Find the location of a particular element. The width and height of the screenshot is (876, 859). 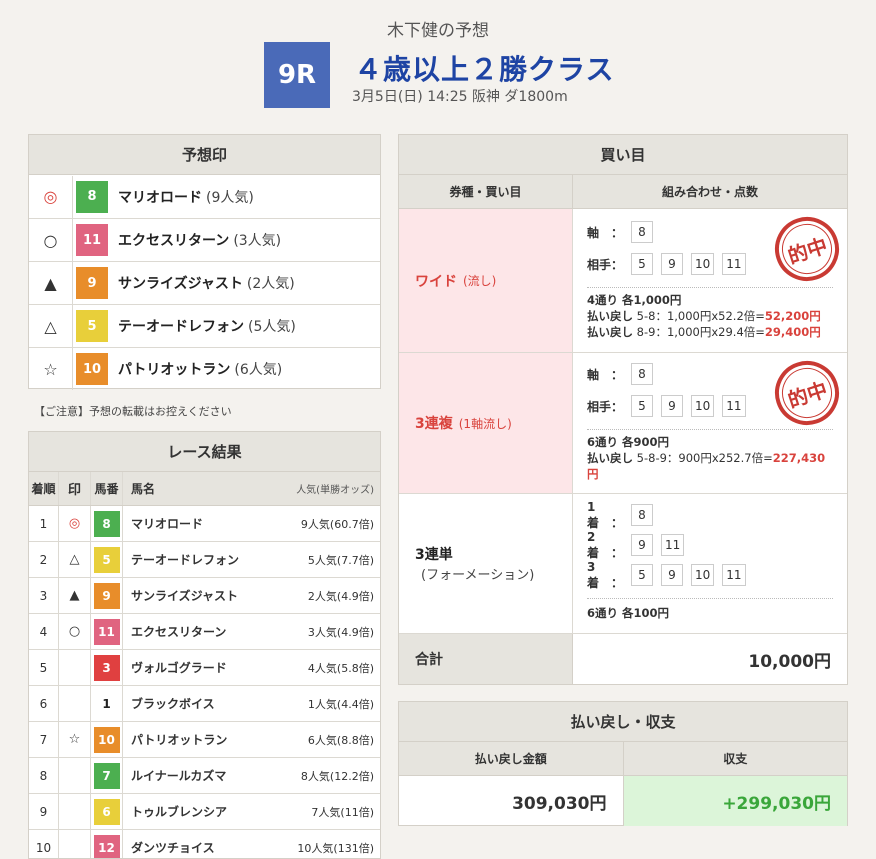

horse-number-badge: 7 is located at coordinates (106, 775).